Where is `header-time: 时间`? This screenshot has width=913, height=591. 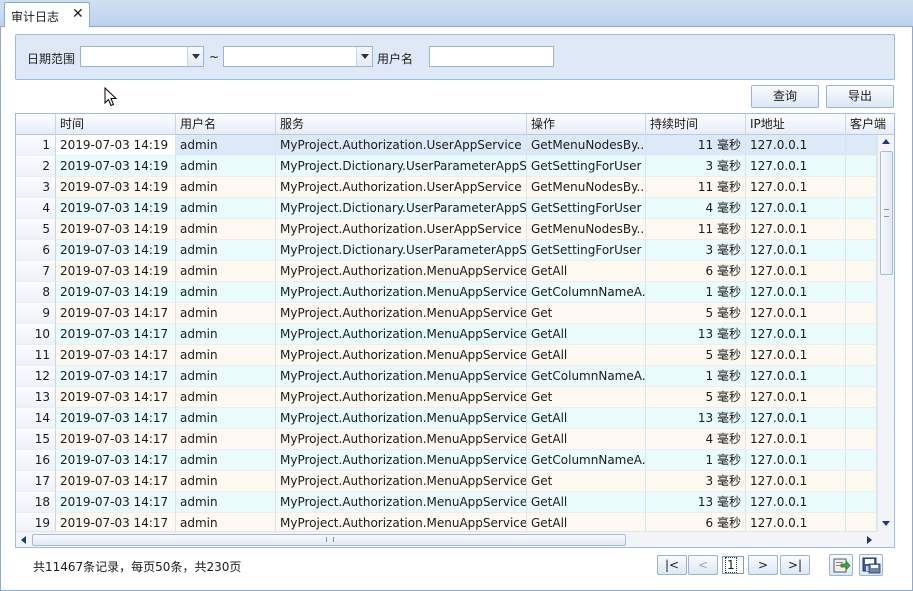
header-time: 时间 is located at coordinates (116, 124).